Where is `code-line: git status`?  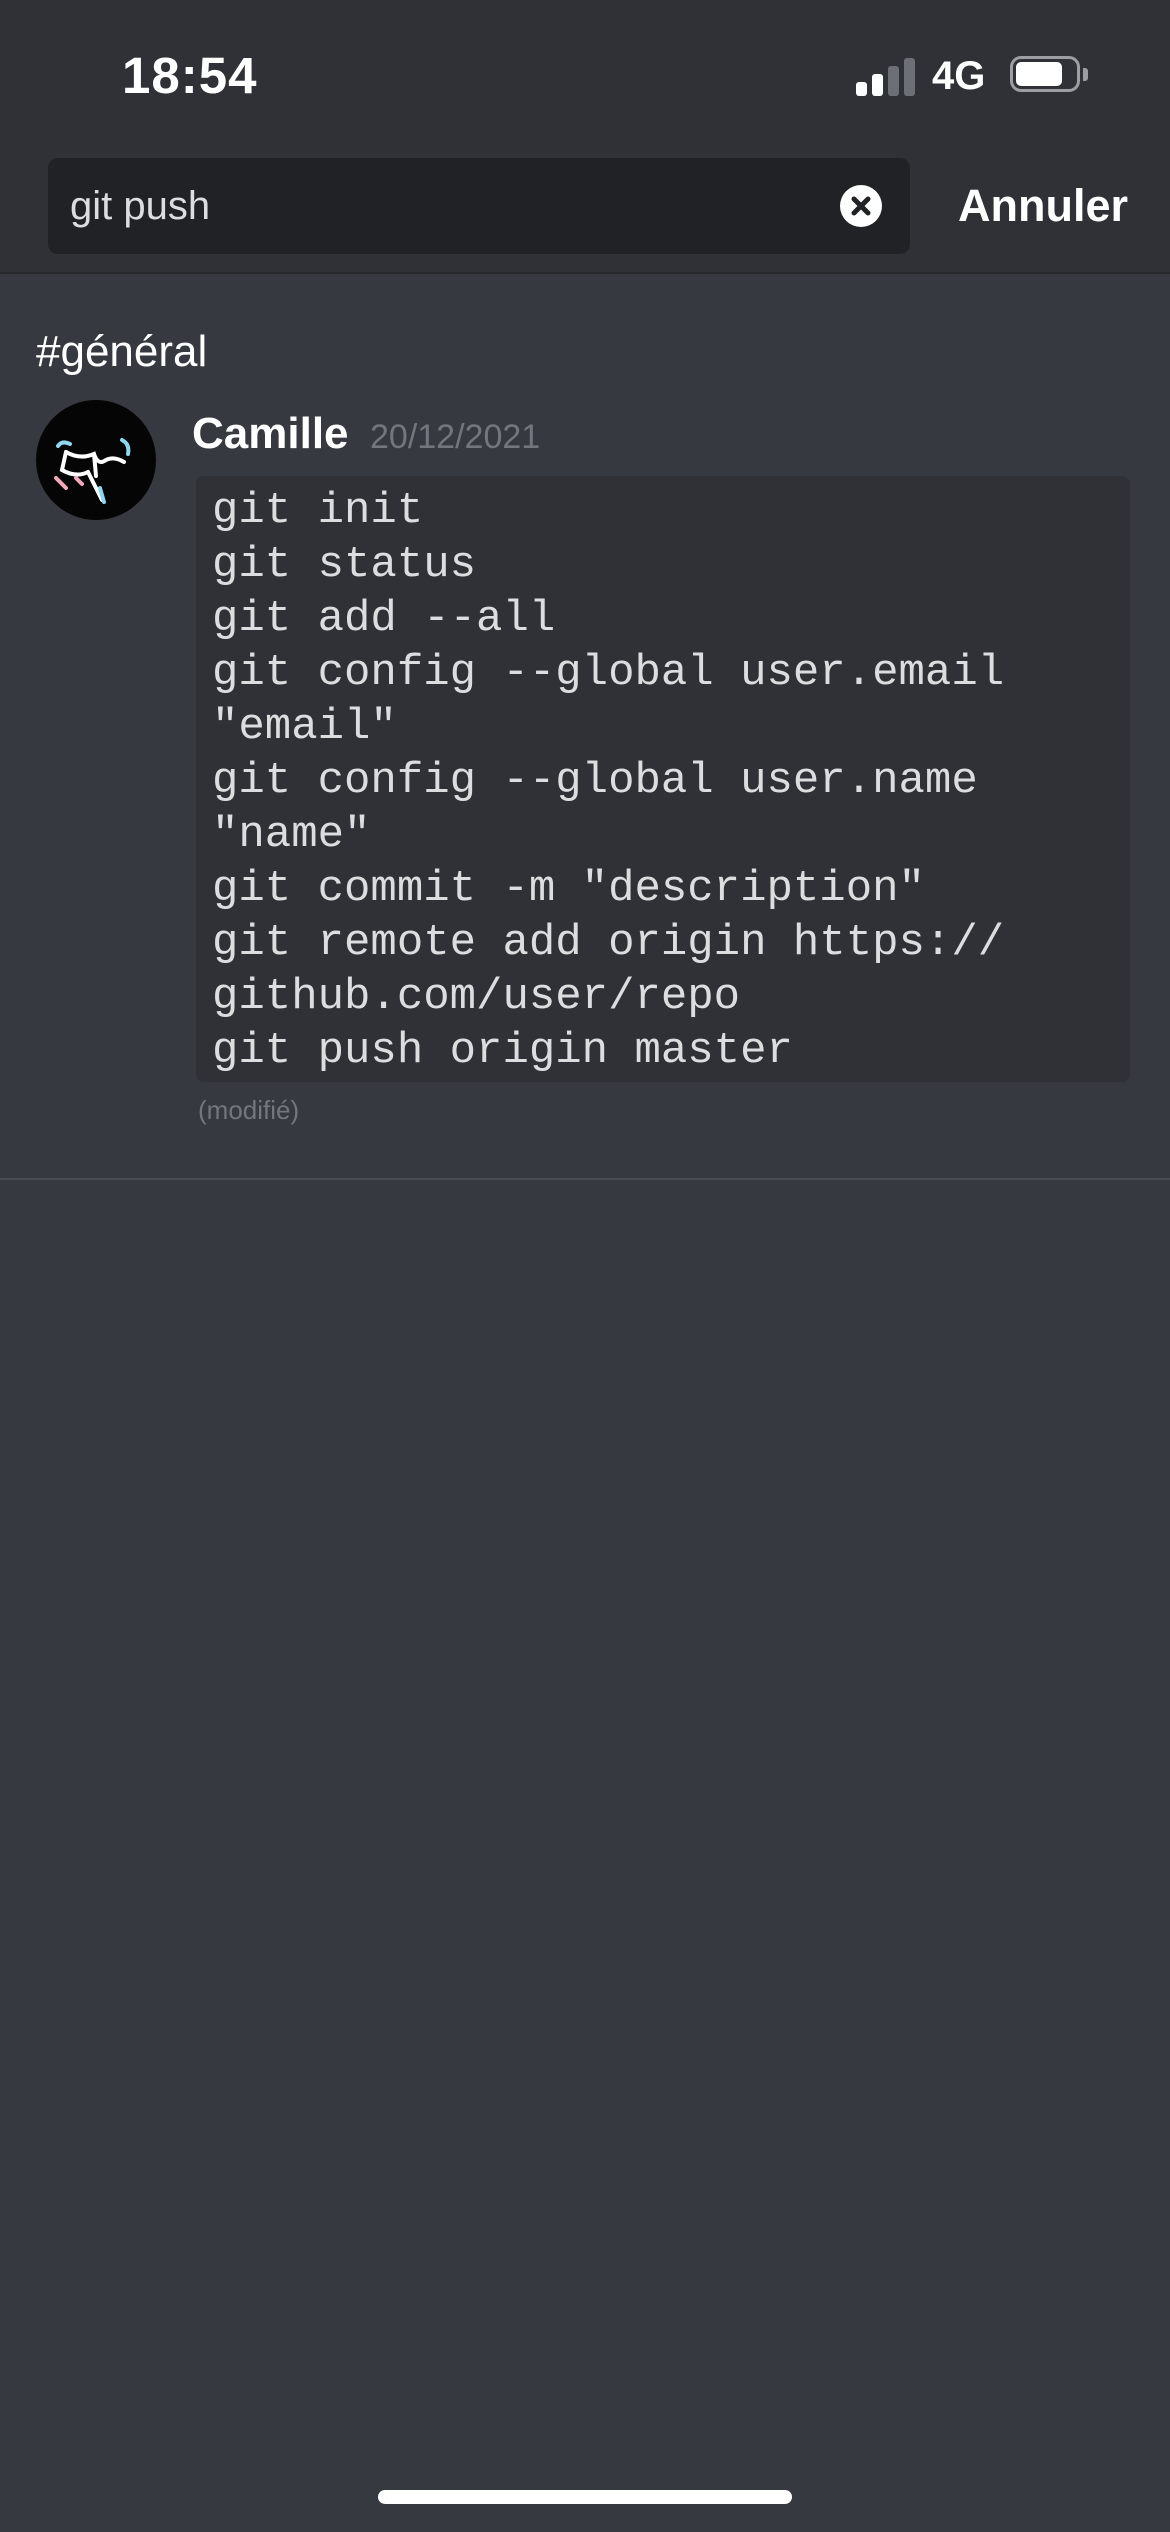 code-line: git status is located at coordinates (344, 565).